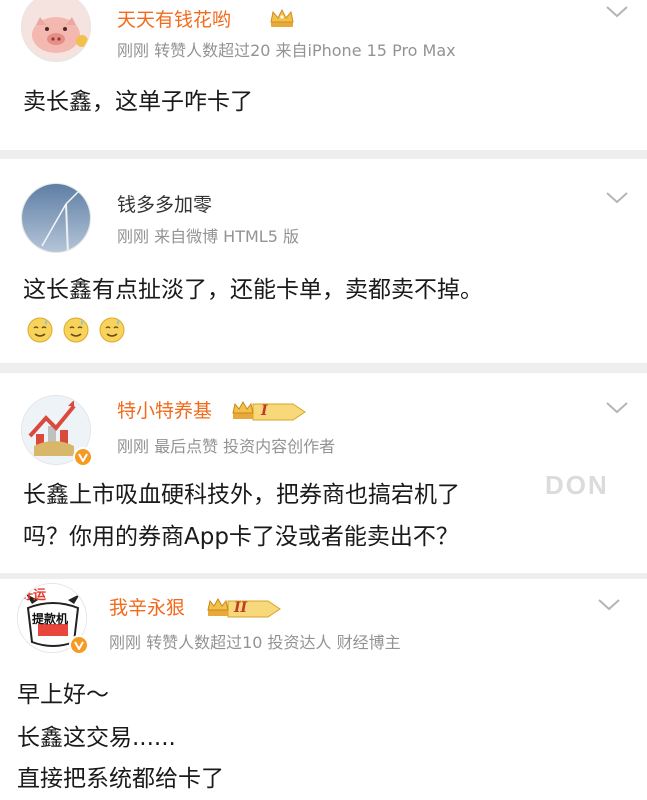  I want to click on avatar-label-main: 提款机, so click(50, 619).